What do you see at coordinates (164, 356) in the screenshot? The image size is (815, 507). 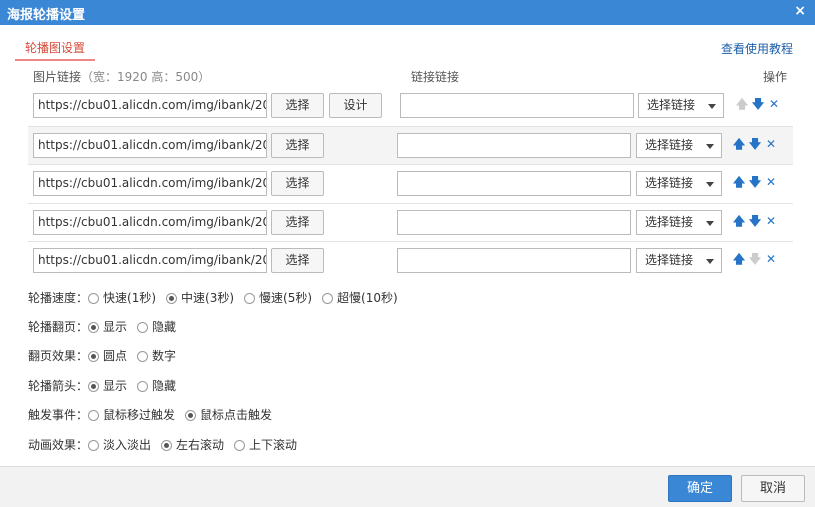 I see `radio-option-label: 数字` at bounding box center [164, 356].